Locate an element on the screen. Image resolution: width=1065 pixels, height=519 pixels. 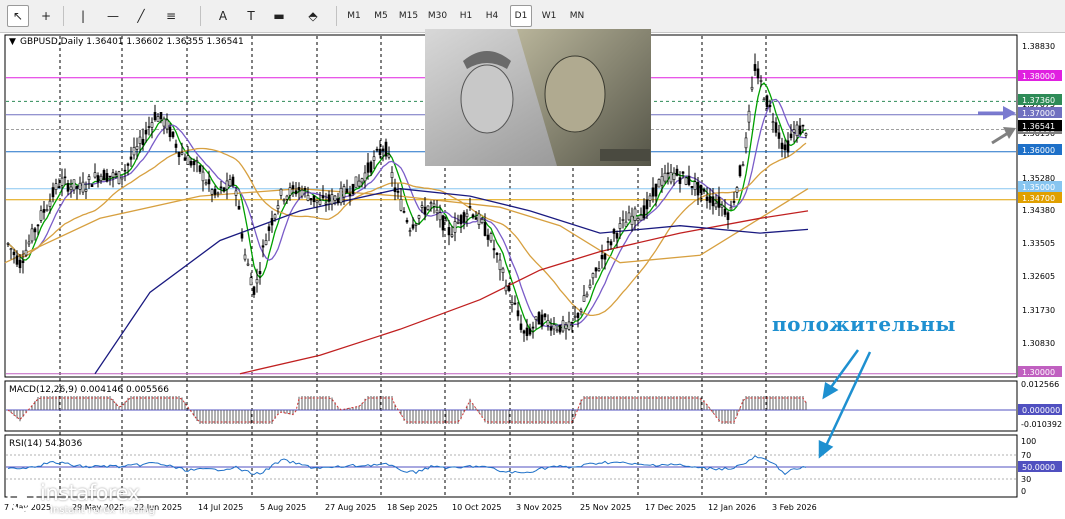
rectangle-tool: ▬ is located at coordinates (279, 16).